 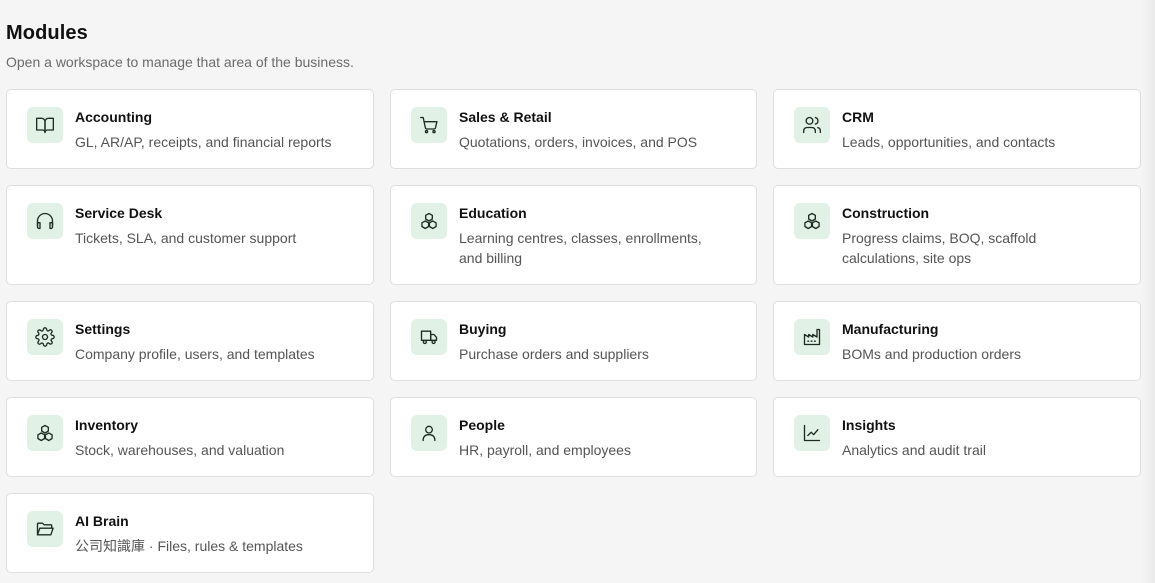 I want to click on module-description: Company profile, users, and templates, so click(x=195, y=354).